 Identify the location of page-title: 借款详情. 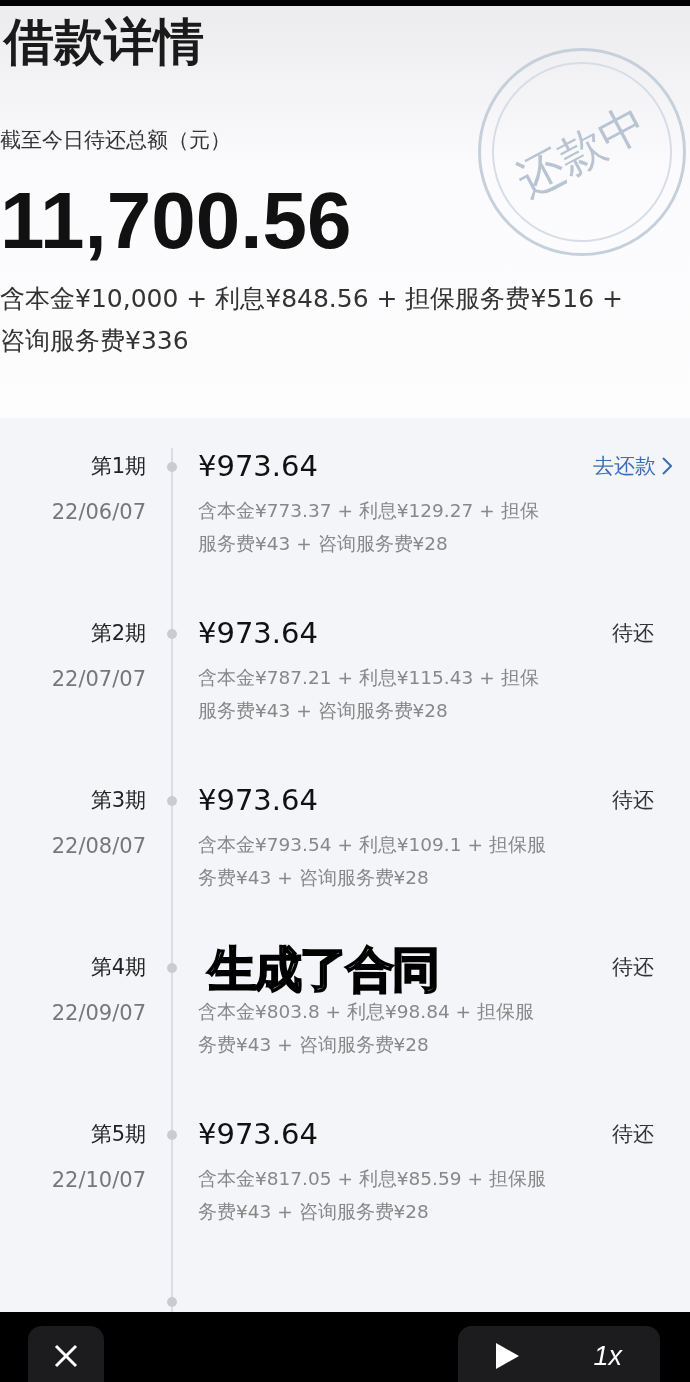
(103, 42).